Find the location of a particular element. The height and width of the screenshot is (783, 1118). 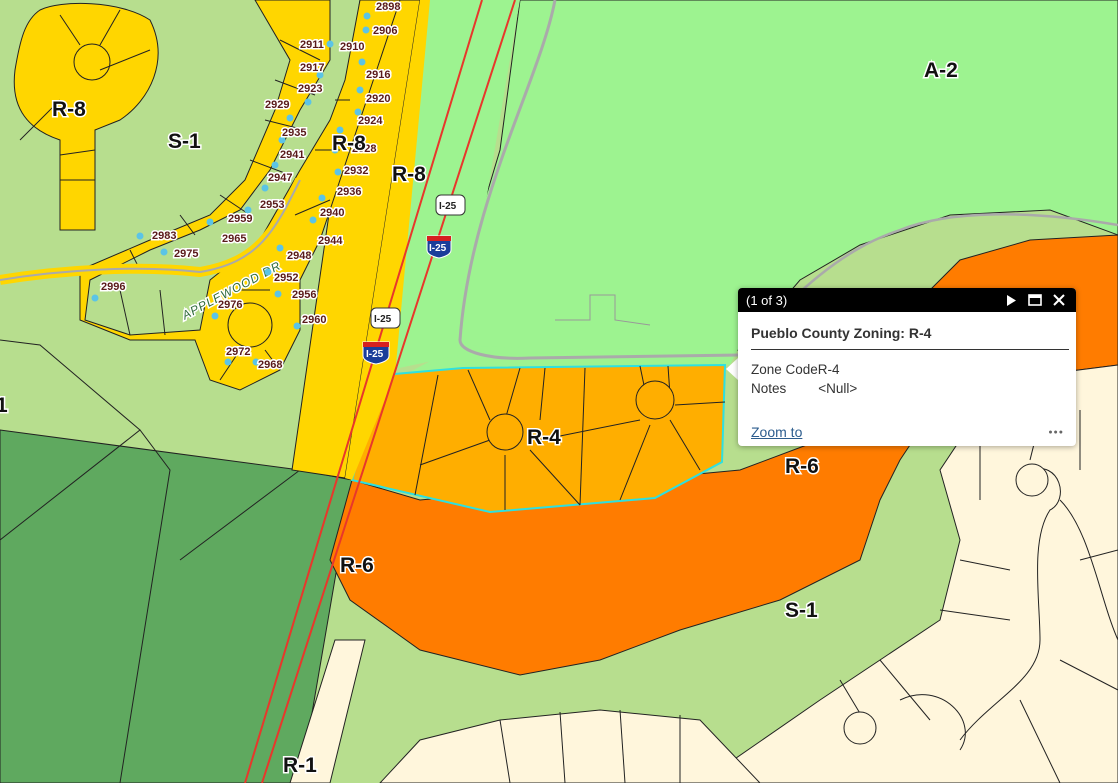

svg-text: 2923 is located at coordinates (310, 89).